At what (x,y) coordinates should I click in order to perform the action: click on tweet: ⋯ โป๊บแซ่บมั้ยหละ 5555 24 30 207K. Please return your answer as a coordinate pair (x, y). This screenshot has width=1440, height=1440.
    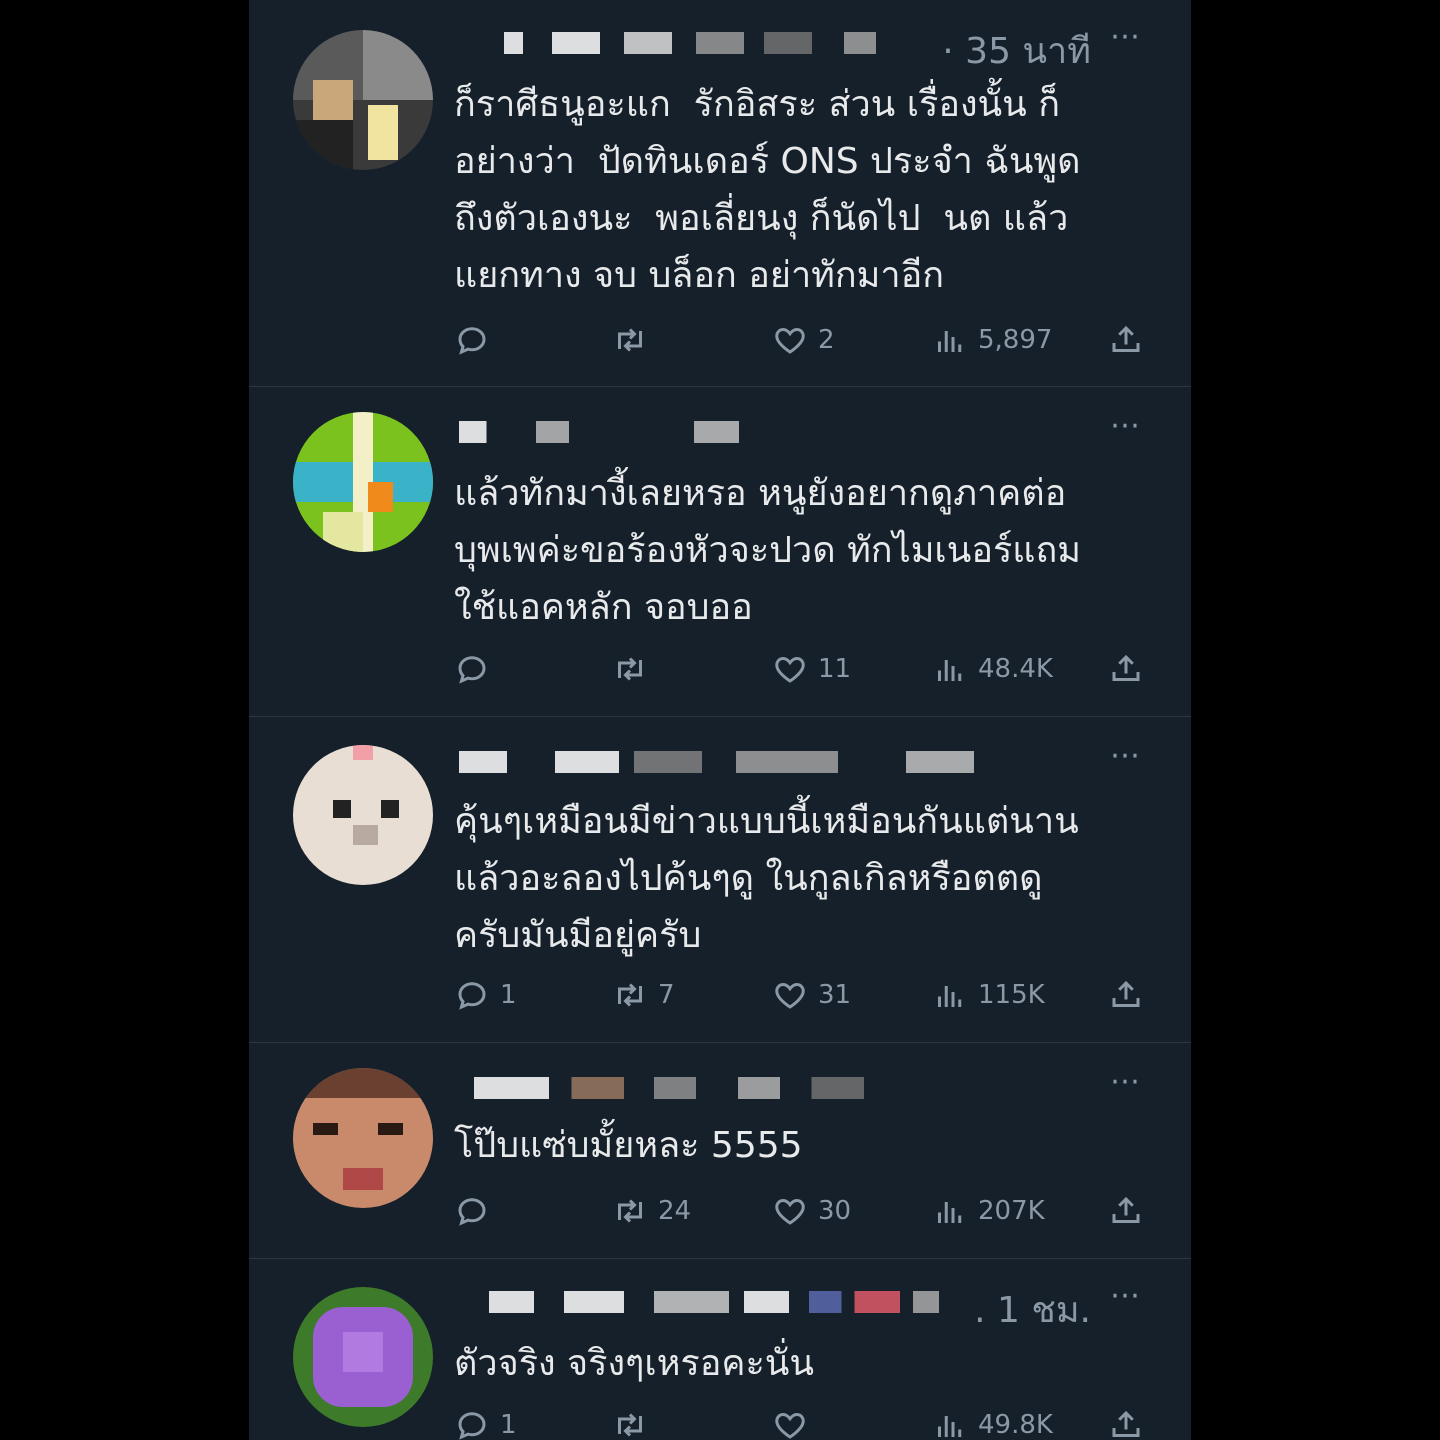
    Looking at the image, I should click on (720, 1151).